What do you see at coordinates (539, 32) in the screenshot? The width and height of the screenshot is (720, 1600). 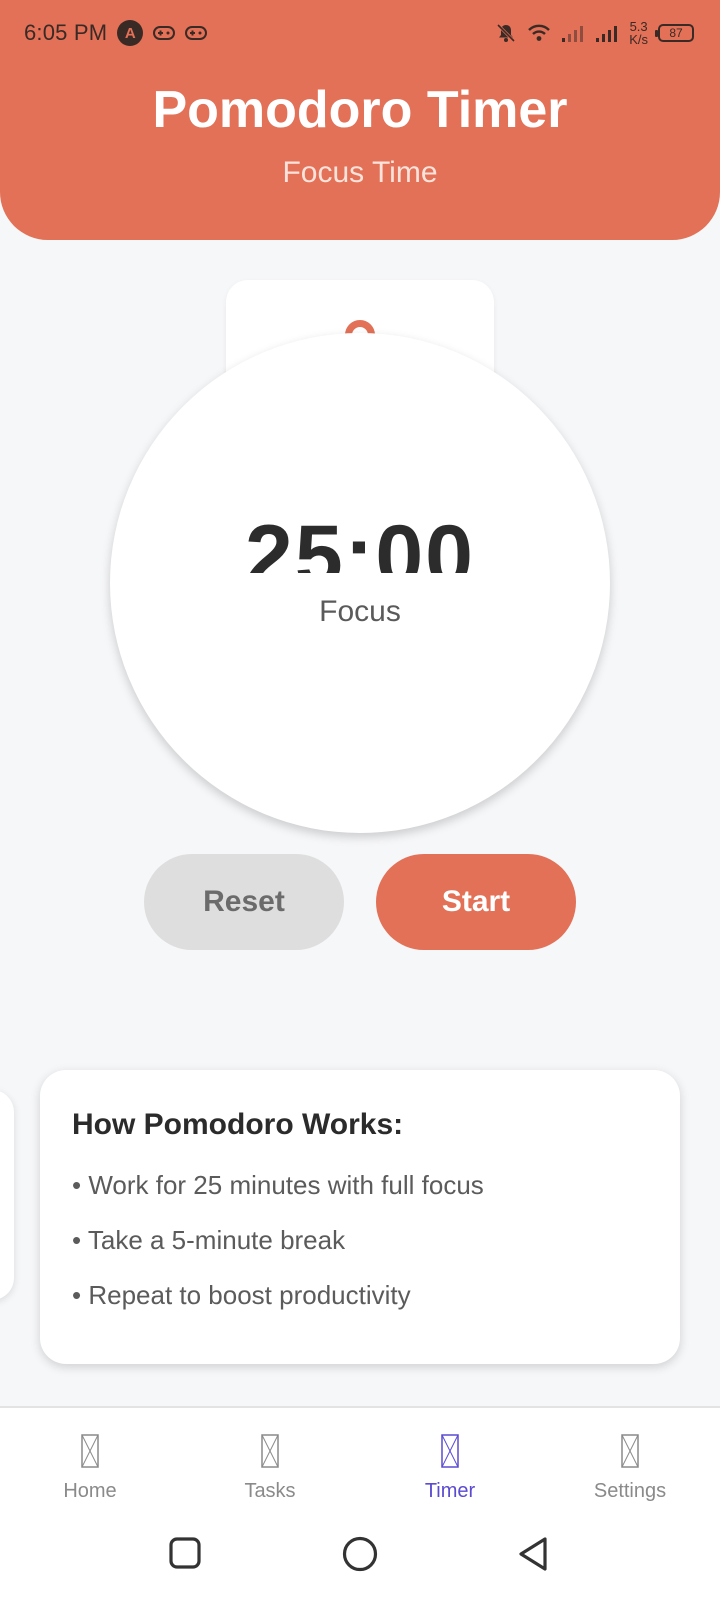 I see `wifi-icon` at bounding box center [539, 32].